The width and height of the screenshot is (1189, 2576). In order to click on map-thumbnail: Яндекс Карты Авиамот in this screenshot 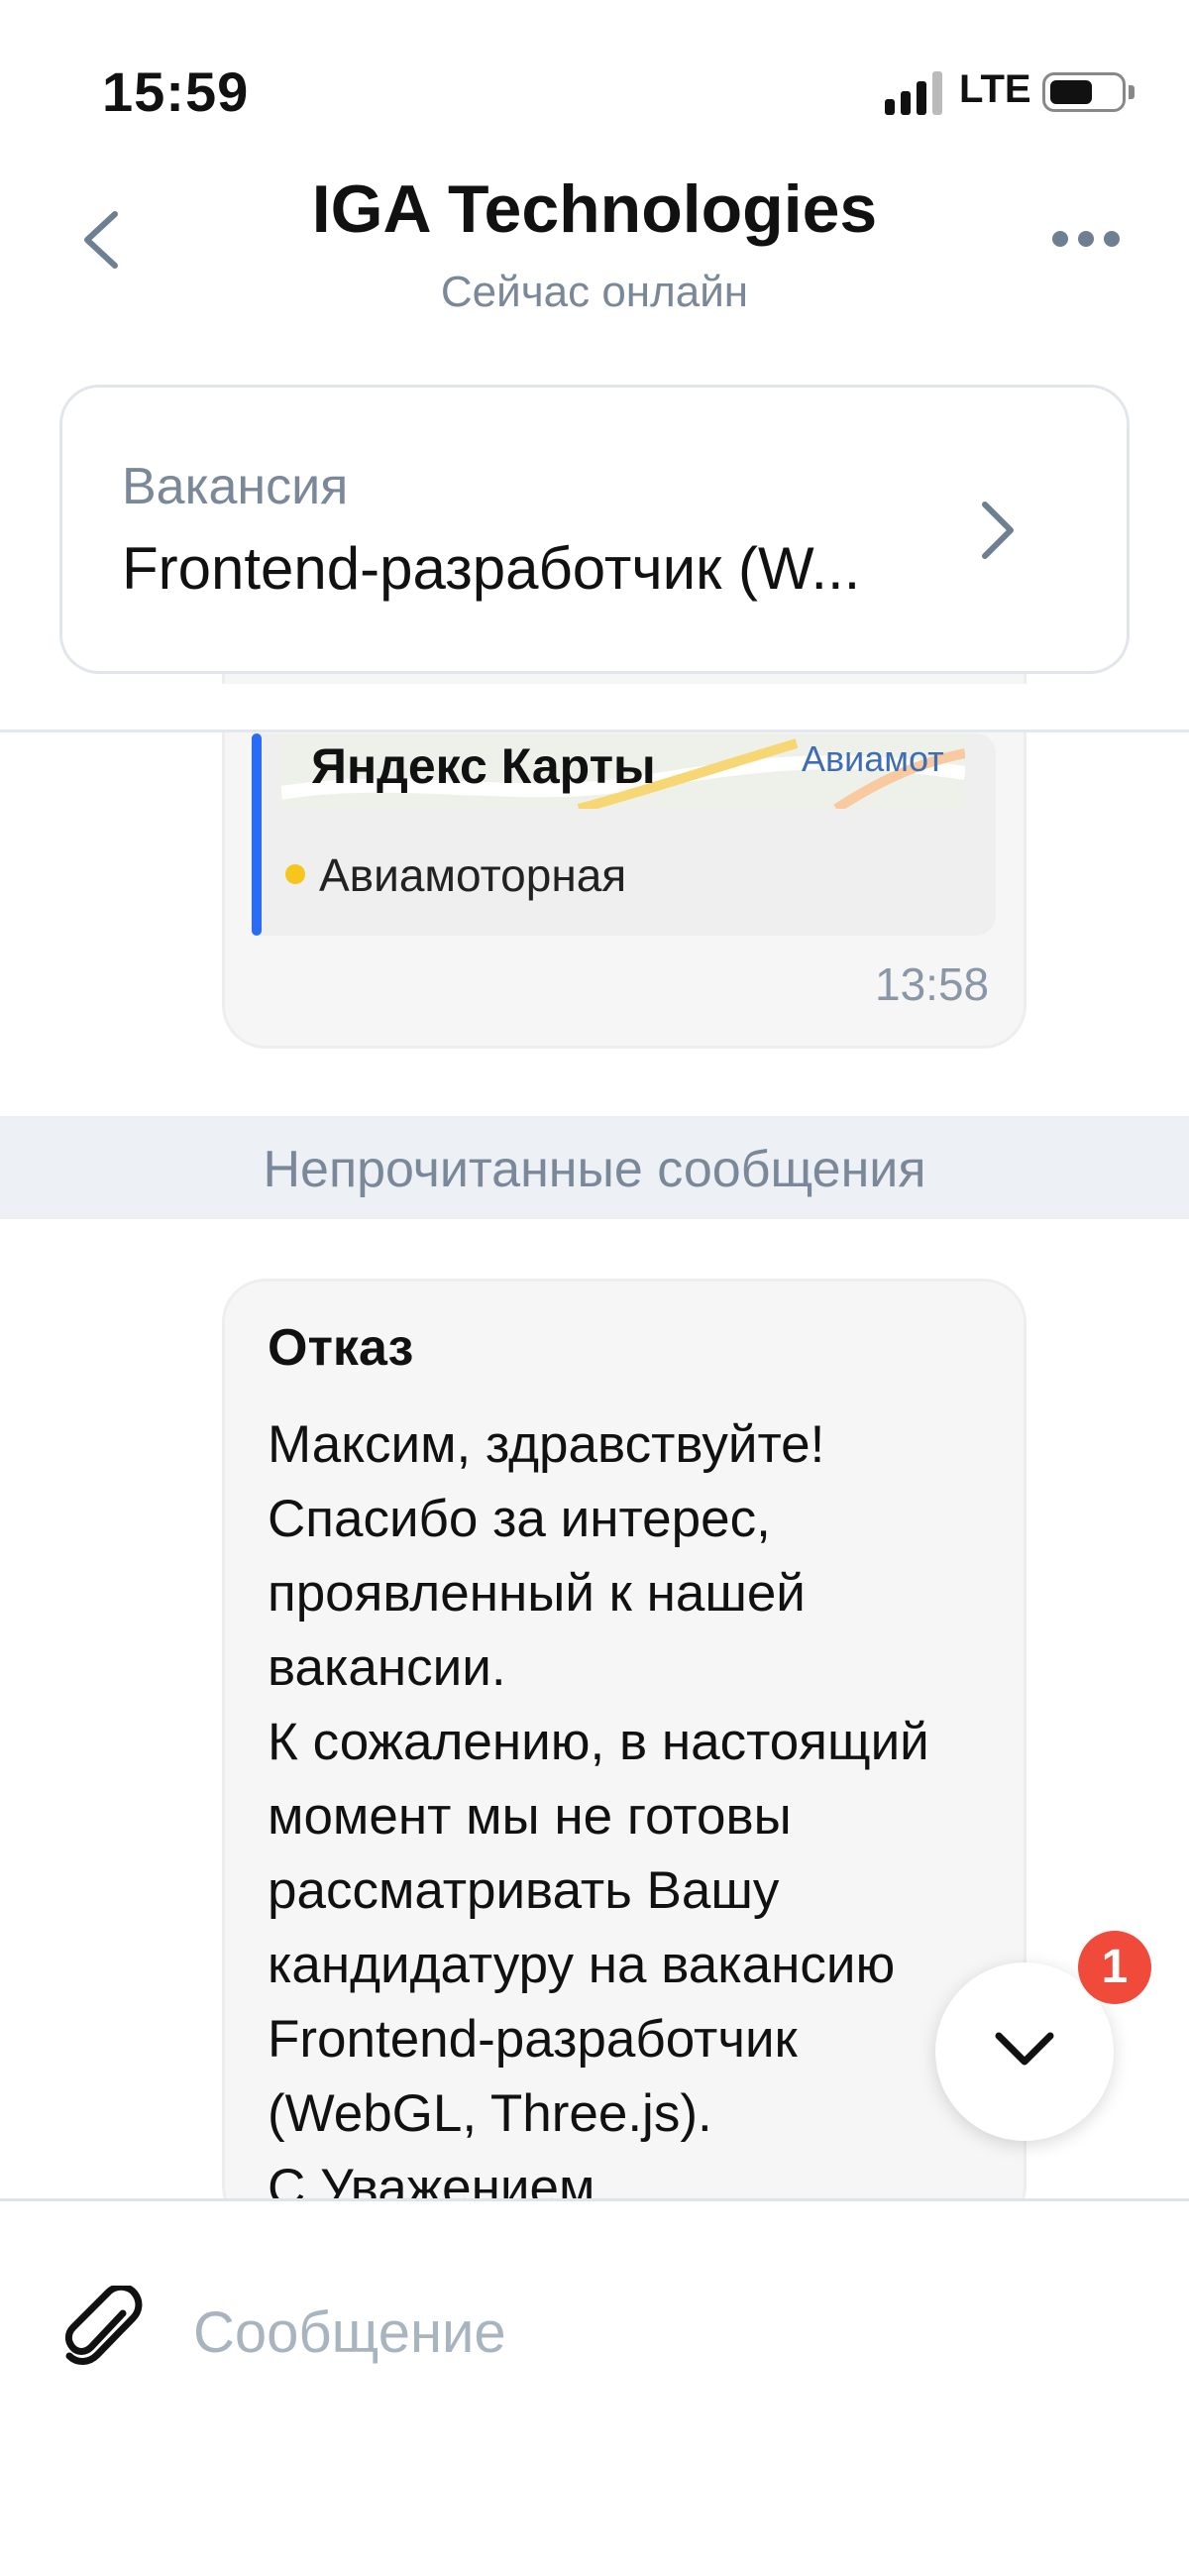, I will do `click(623, 771)`.